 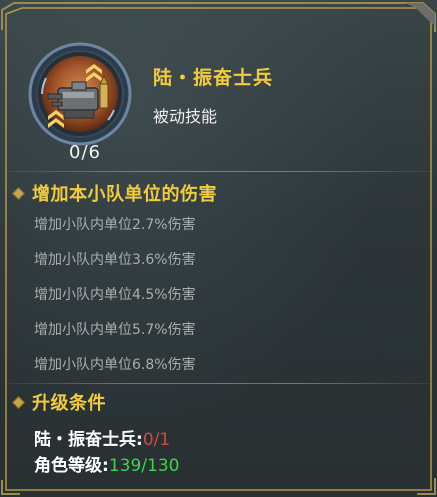 I want to click on effect-item: 增加小队内单位6.8%伤害, so click(x=115, y=365).